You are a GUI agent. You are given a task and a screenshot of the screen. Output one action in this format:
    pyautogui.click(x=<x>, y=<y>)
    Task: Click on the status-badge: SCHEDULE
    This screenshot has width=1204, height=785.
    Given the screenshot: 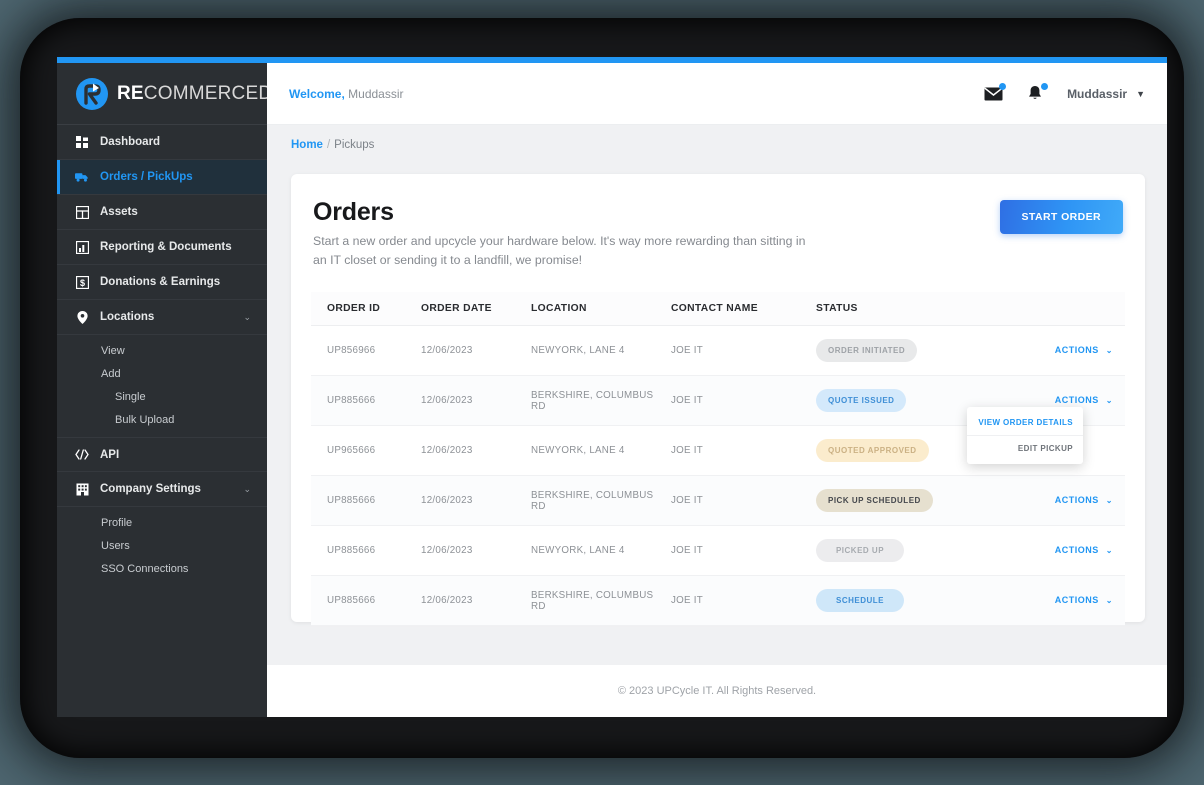 What is the action you would take?
    pyautogui.click(x=860, y=601)
    